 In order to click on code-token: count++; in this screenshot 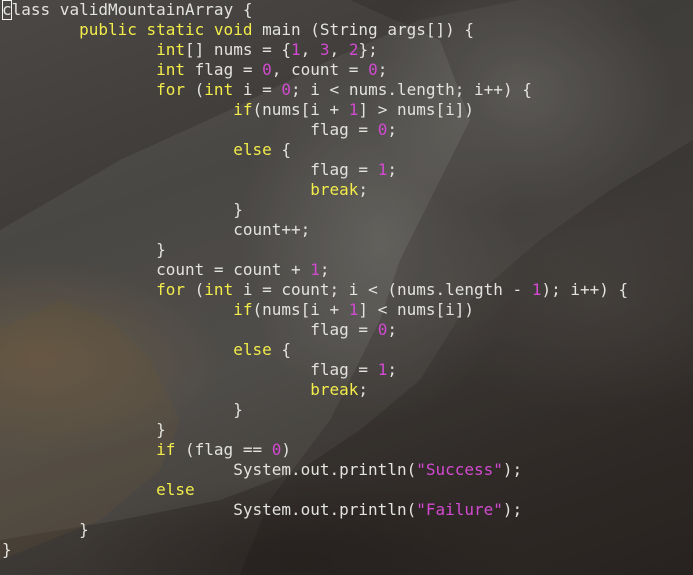, I will do `click(156, 229)`.